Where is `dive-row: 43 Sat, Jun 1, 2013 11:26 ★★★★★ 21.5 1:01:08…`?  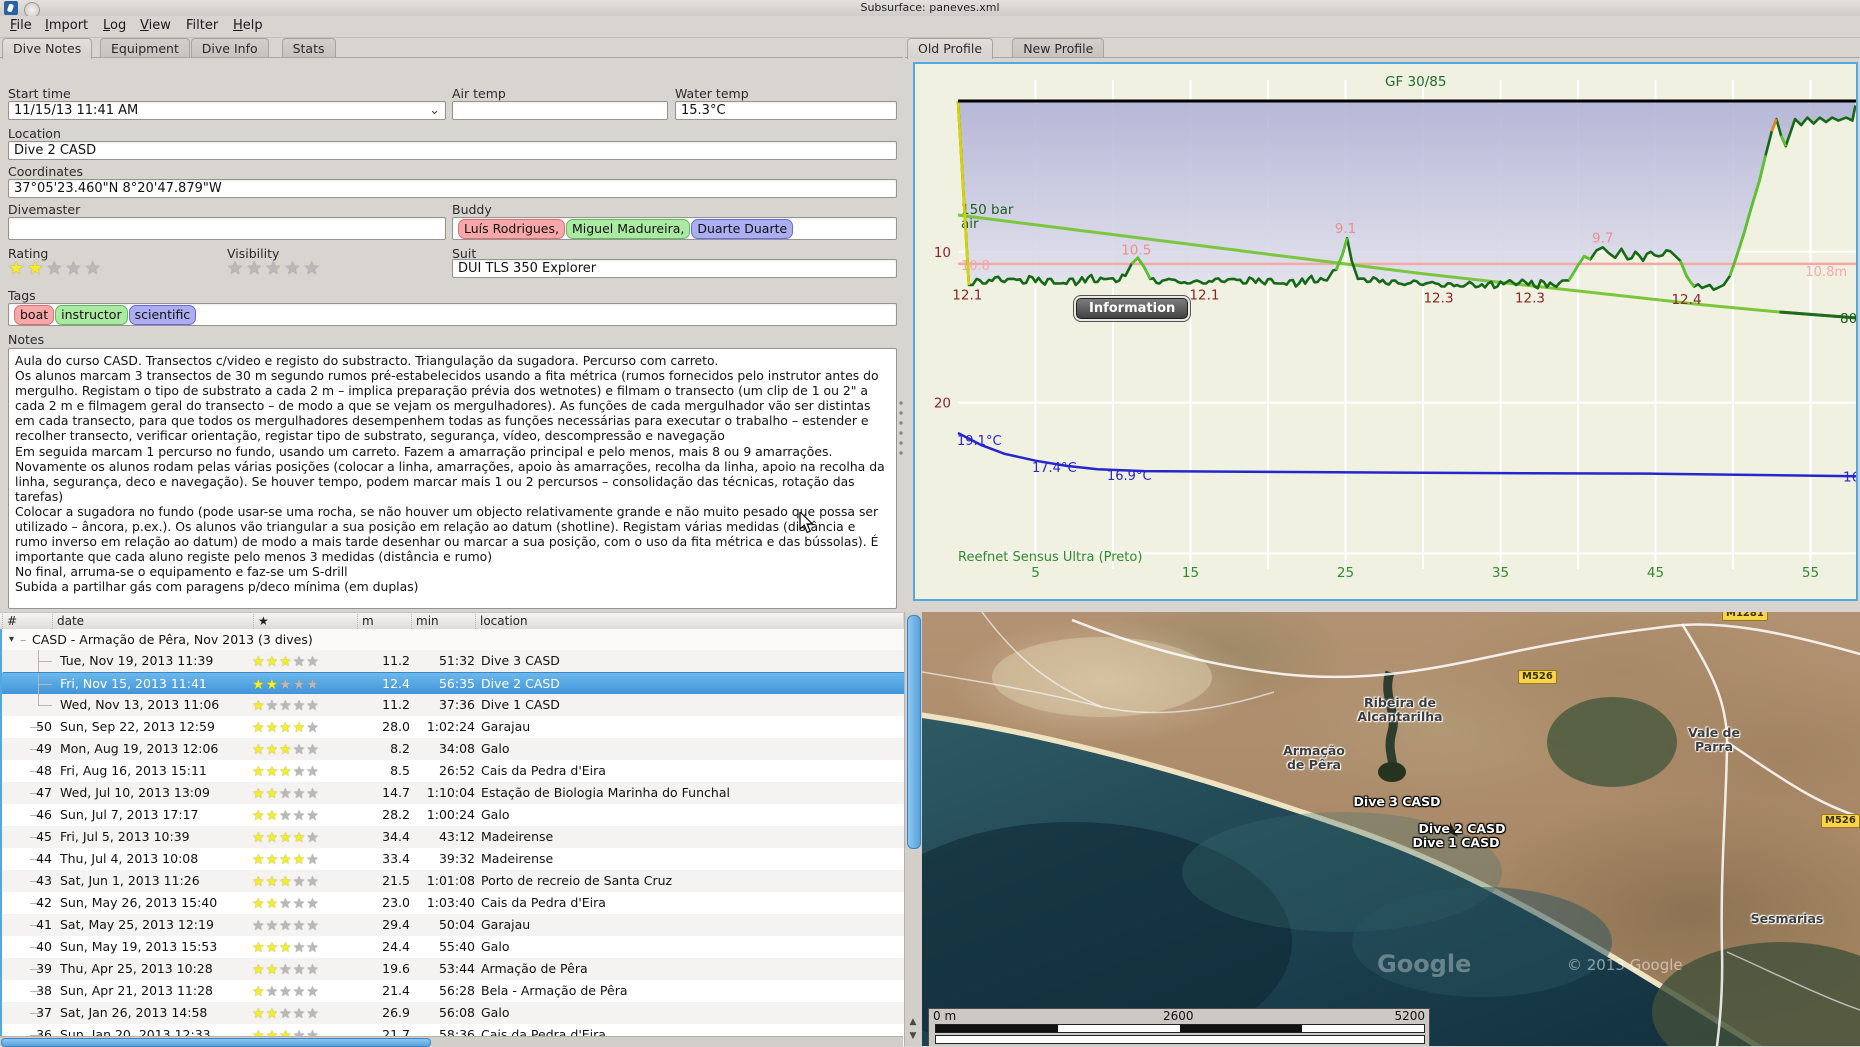
dive-row: 43 Sat, Jun 1, 2013 11:26 ★★★★★ 21.5 1:01:08… is located at coordinates (453, 881).